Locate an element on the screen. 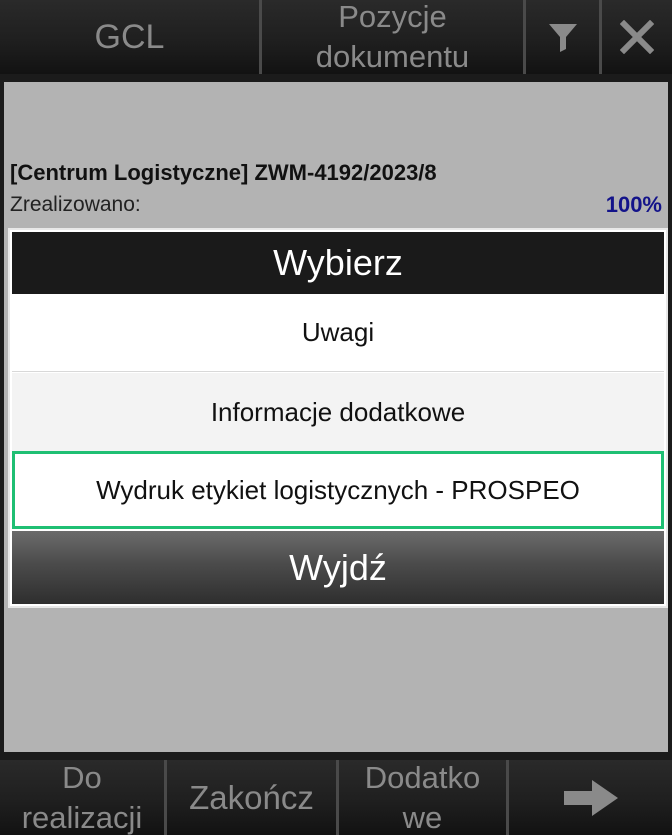 This screenshot has width=672, height=835. document-title: [Centrum Logistyczne] ZWM-4192/2023/8 is located at coordinates (223, 172).